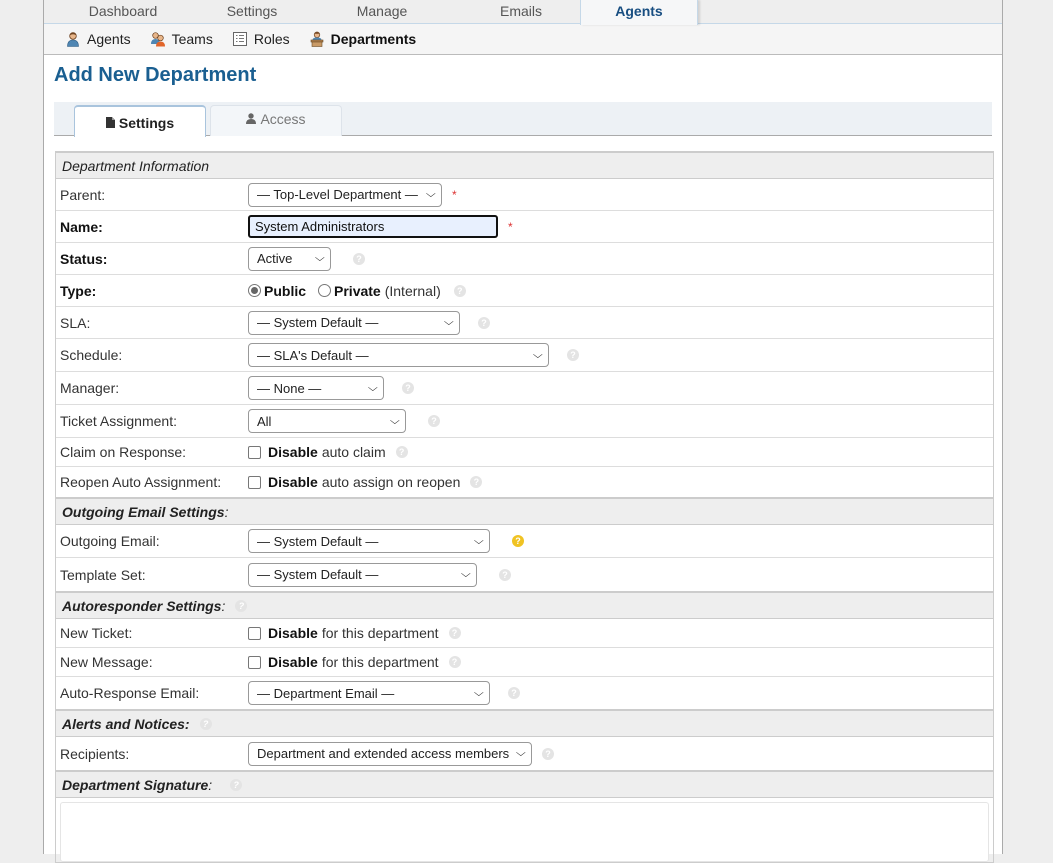 This screenshot has height=863, width=1053. I want to click on help-icon-highlighted: ?, so click(518, 541).